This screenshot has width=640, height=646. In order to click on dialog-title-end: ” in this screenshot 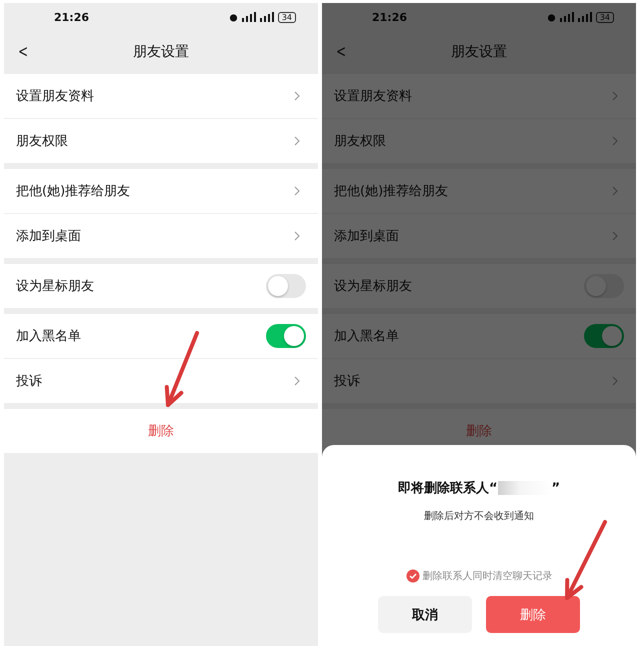, I will do `click(556, 488)`.